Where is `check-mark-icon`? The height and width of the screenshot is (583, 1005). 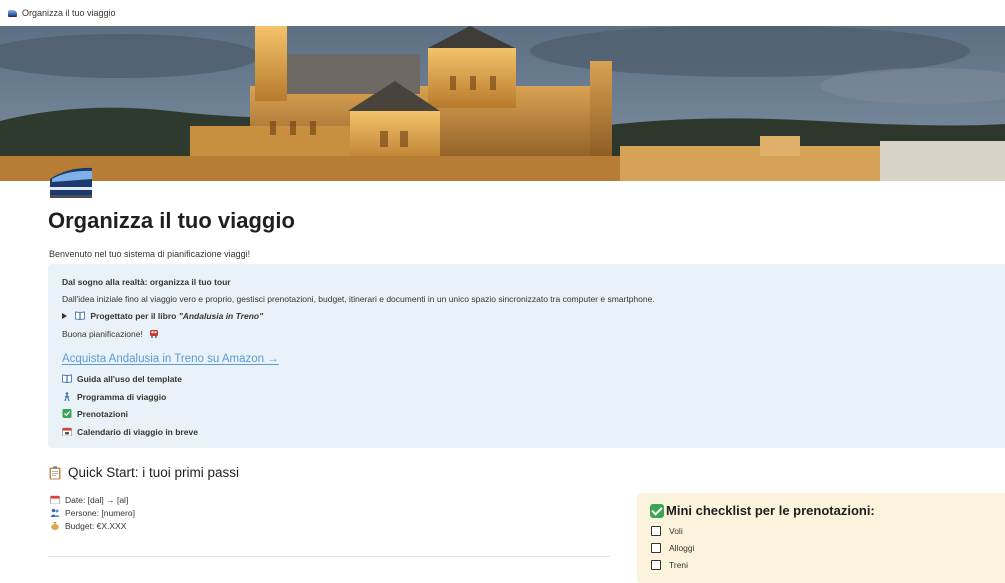
check-mark-icon is located at coordinates (657, 510).